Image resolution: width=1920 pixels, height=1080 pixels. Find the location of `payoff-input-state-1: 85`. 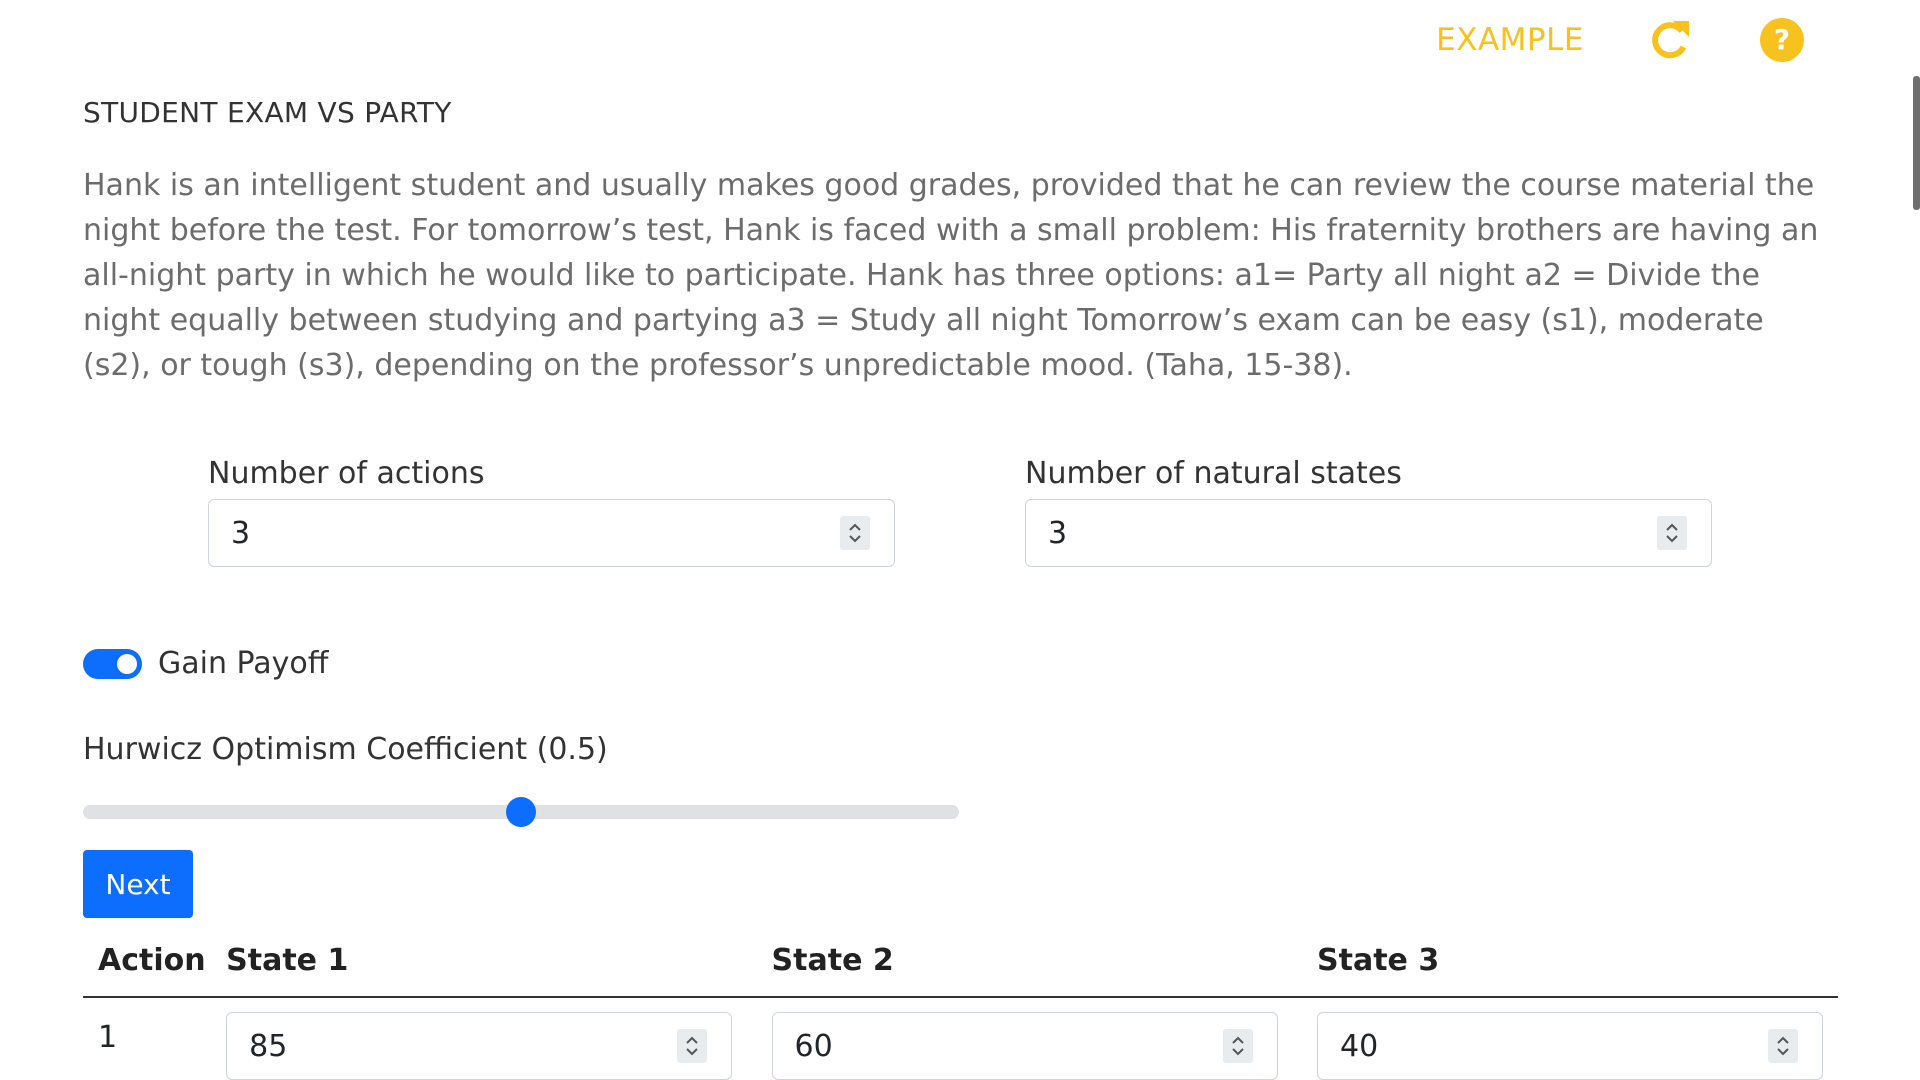

payoff-input-state-1: 85 is located at coordinates (479, 1046).